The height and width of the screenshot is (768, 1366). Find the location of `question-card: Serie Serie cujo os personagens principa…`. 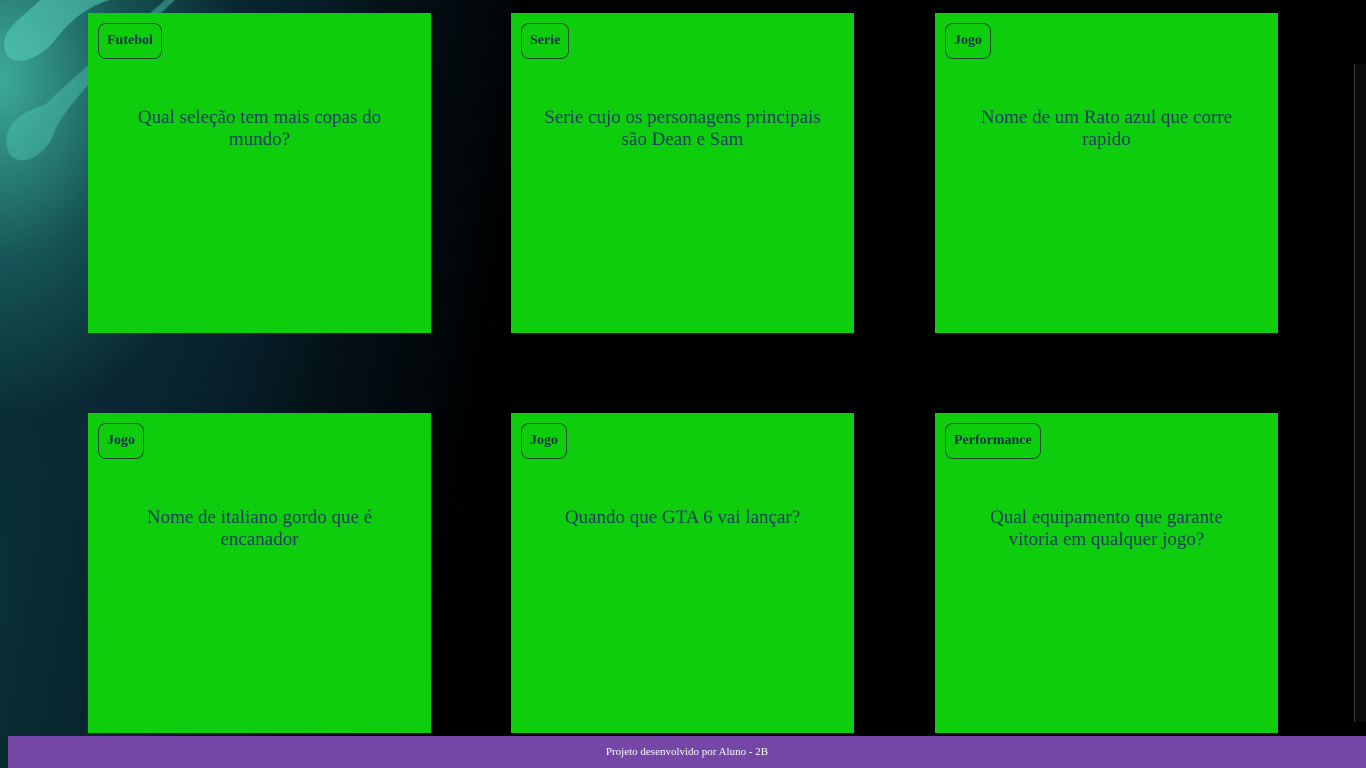

question-card: Serie Serie cujo os personagens principa… is located at coordinates (682, 173).